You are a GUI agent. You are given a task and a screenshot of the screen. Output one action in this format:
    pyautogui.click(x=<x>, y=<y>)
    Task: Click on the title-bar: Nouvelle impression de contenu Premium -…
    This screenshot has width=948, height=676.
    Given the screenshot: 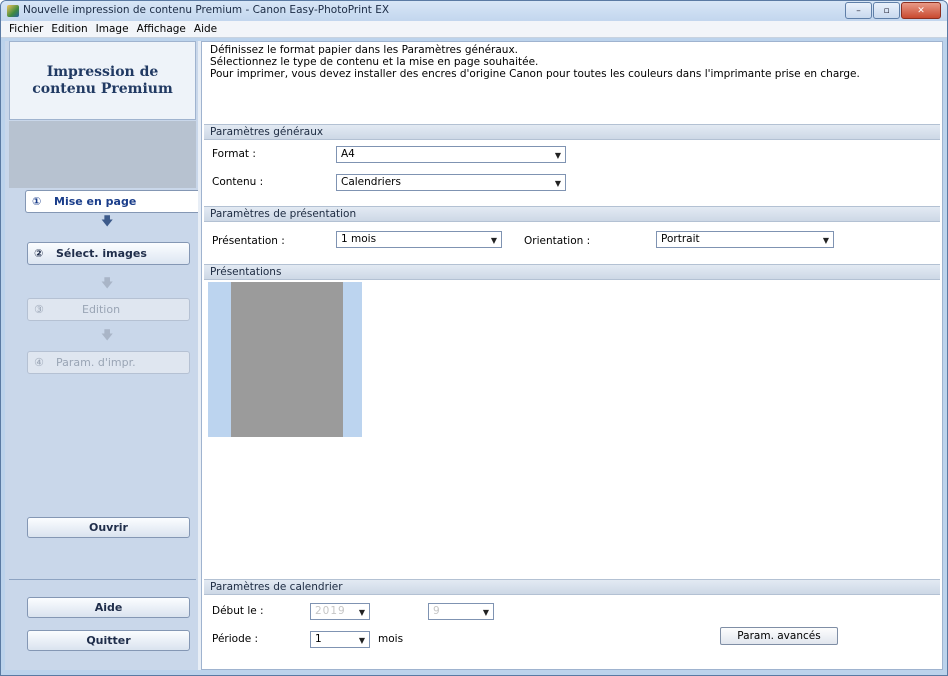 What is the action you would take?
    pyautogui.click(x=474, y=11)
    